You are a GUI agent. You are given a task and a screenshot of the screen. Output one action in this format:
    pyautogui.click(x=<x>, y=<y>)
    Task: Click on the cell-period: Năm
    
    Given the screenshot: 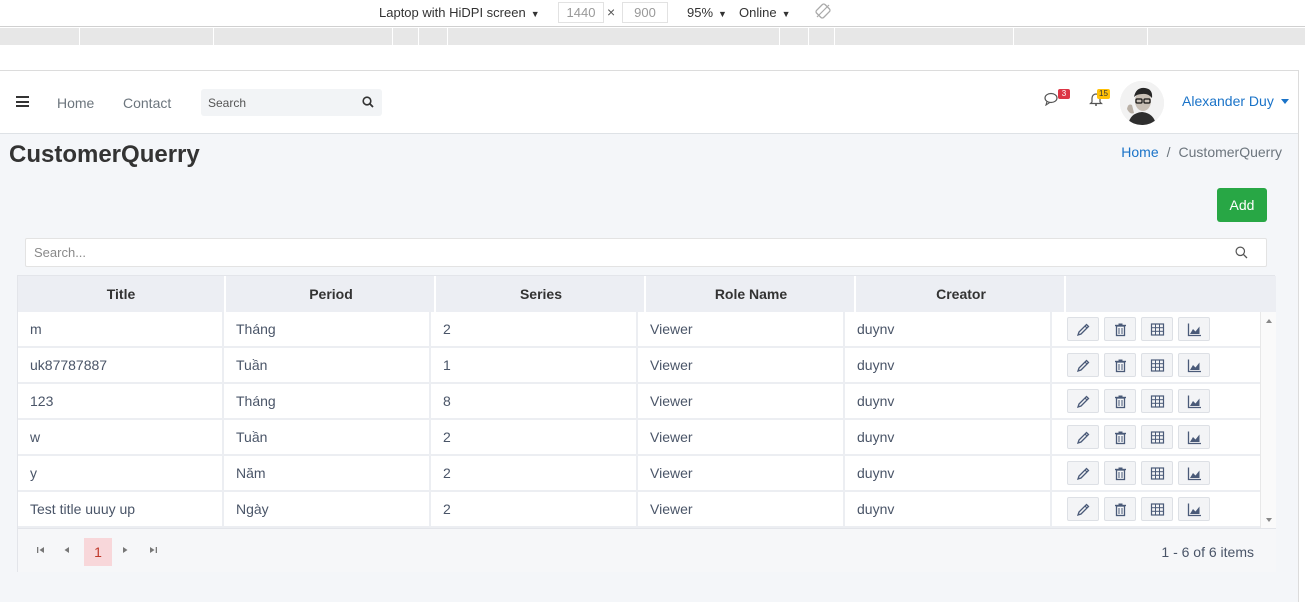 What is the action you would take?
    pyautogui.click(x=327, y=473)
    